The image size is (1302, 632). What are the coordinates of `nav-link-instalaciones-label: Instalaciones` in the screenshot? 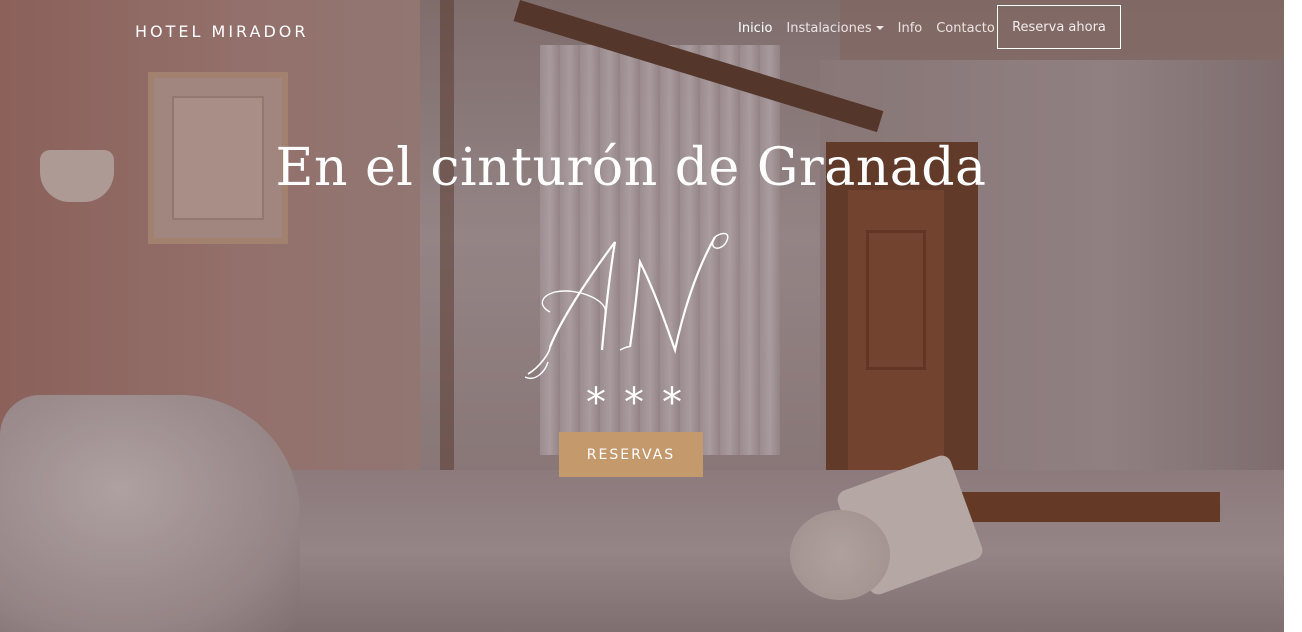 It's located at (829, 28).